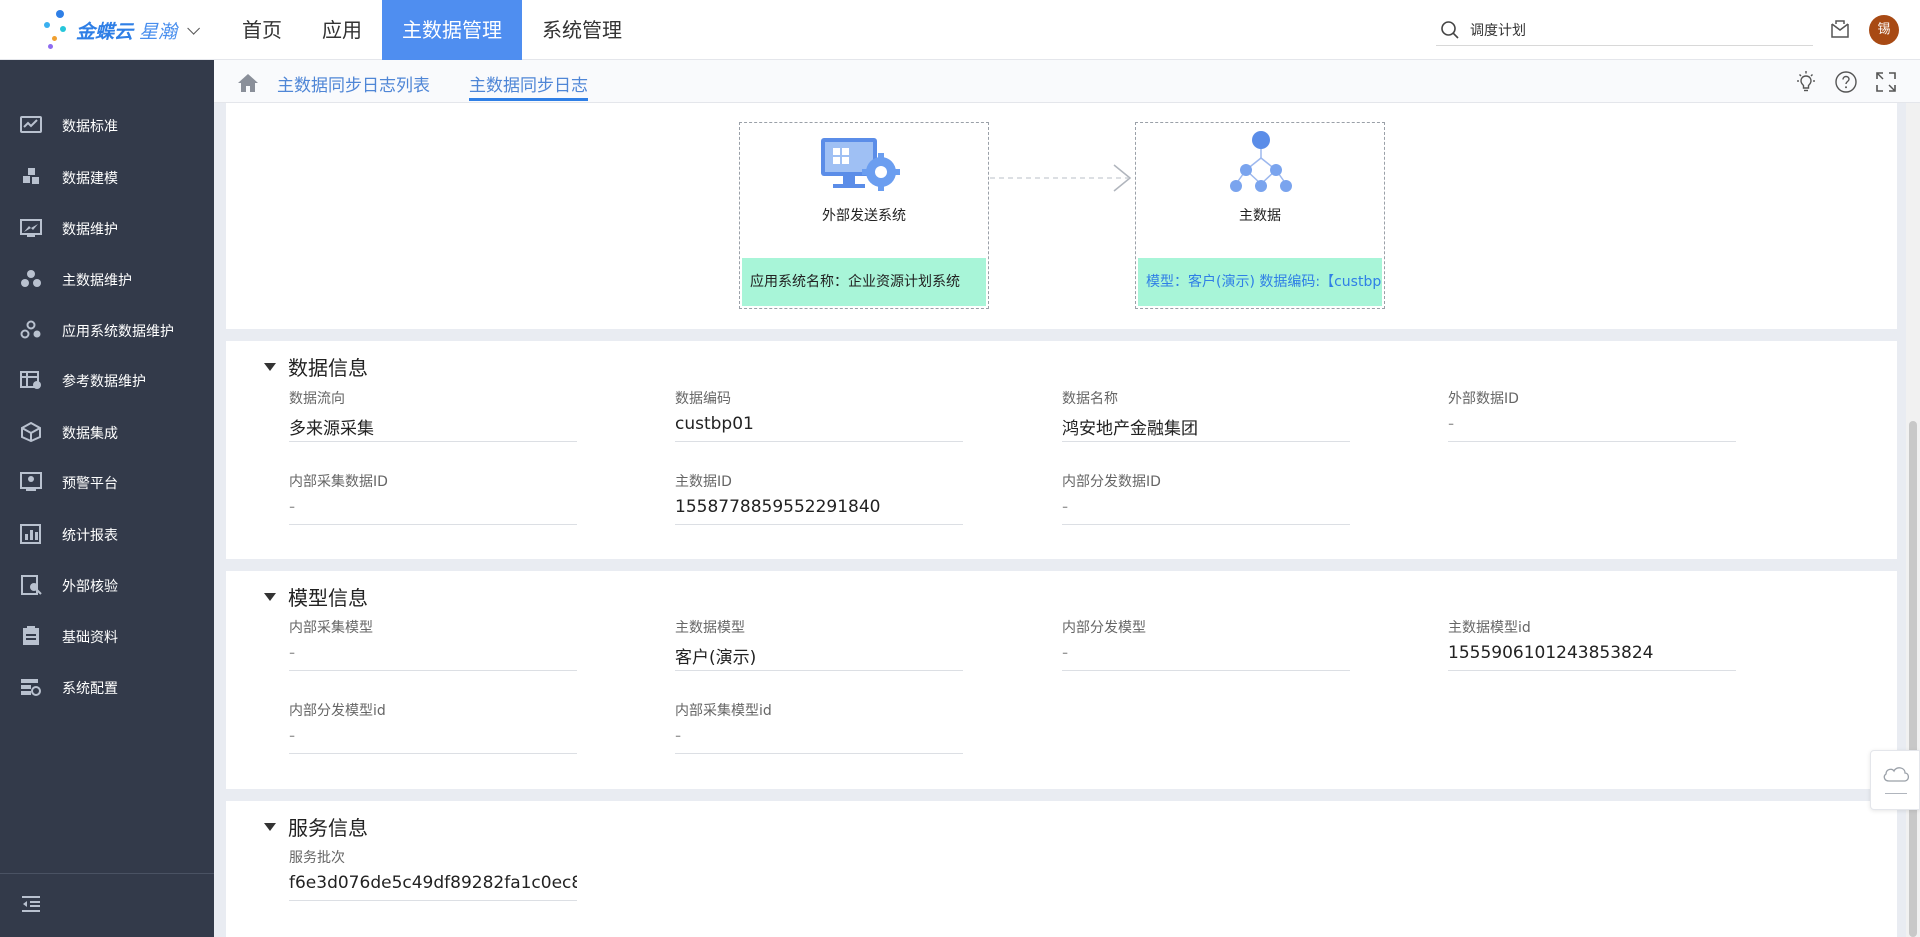  What do you see at coordinates (331, 628) in the screenshot?
I see `field-label: 内部采集模型` at bounding box center [331, 628].